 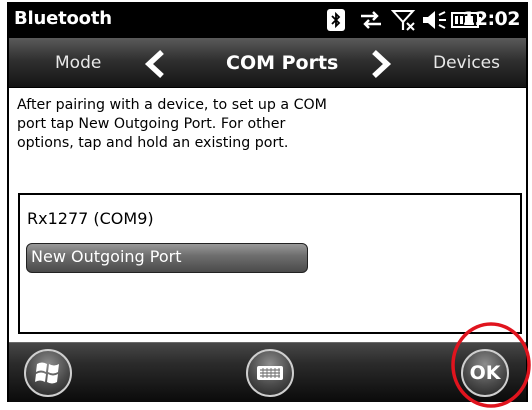 I want to click on bottom-bar: OK, so click(x=267, y=372).